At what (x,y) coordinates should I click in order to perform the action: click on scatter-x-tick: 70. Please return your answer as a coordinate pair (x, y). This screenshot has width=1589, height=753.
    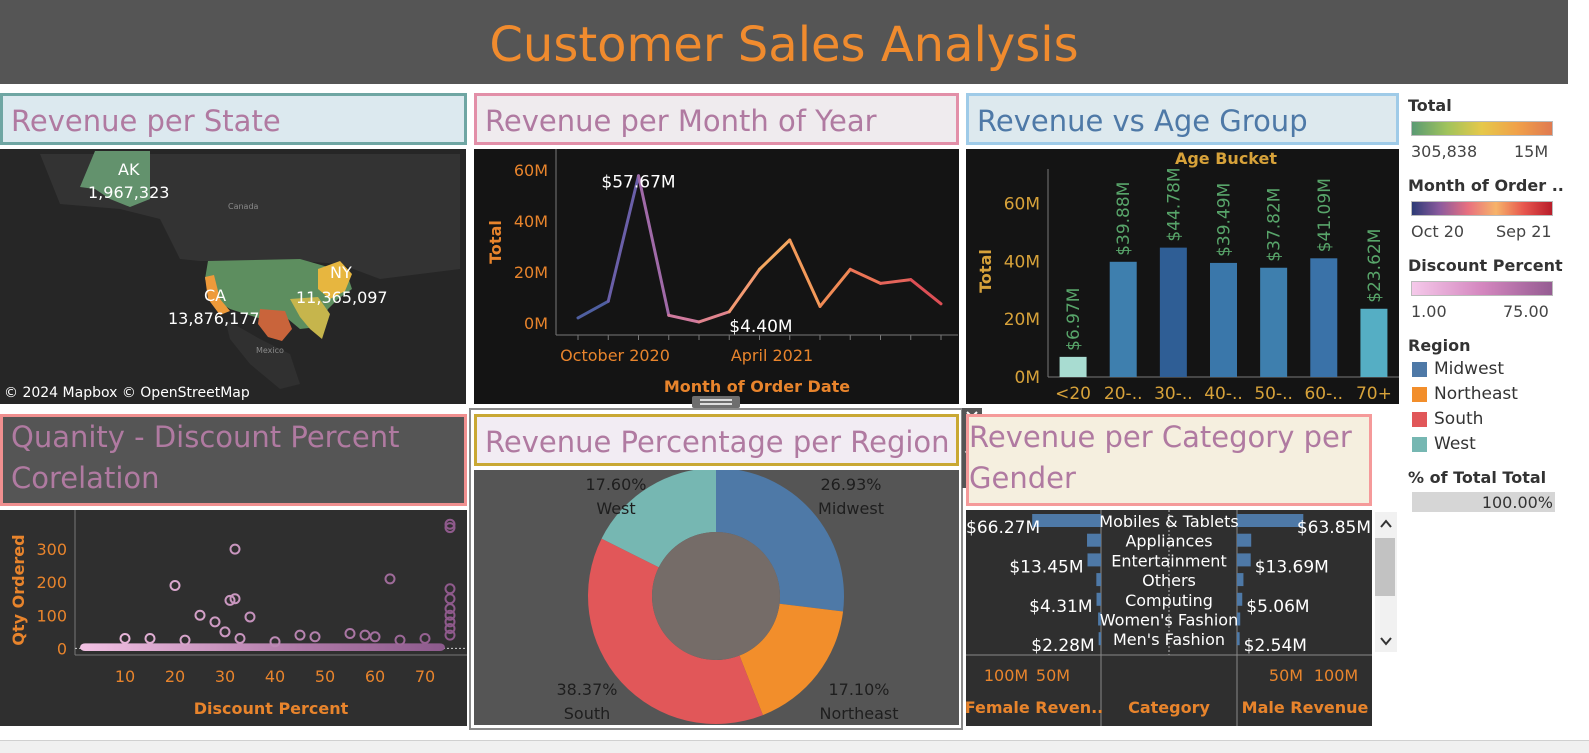
    Looking at the image, I should click on (425, 676).